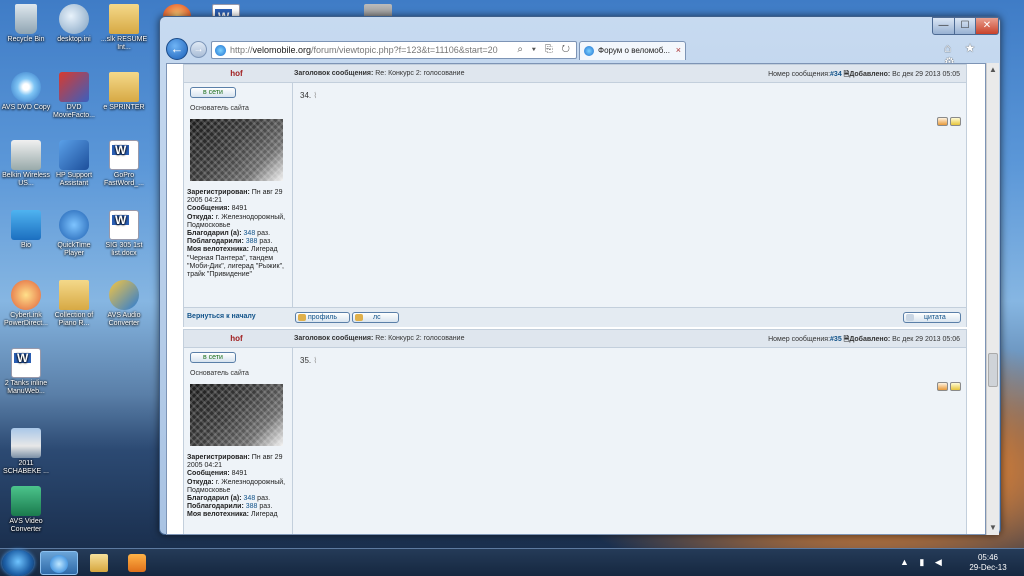 Image resolution: width=1024 pixels, height=576 pixels. I want to click on address-tools-icons: ⌕ ▾ ⎘ ↻, so click(545, 49).